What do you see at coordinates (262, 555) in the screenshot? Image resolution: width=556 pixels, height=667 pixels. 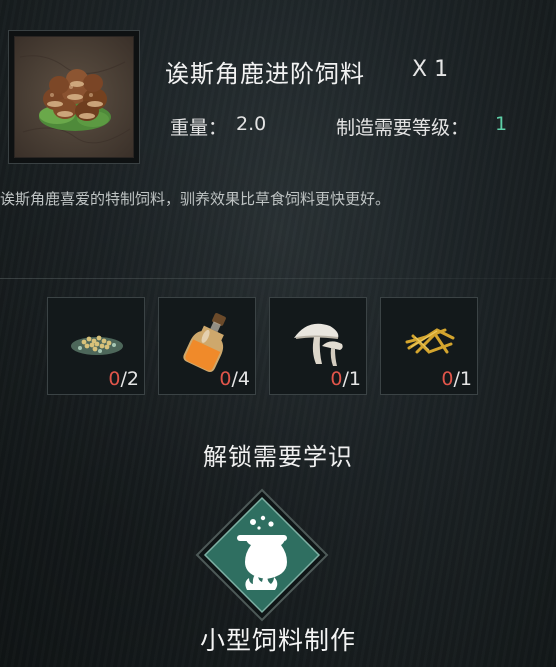 I see `skill-badge` at bounding box center [262, 555].